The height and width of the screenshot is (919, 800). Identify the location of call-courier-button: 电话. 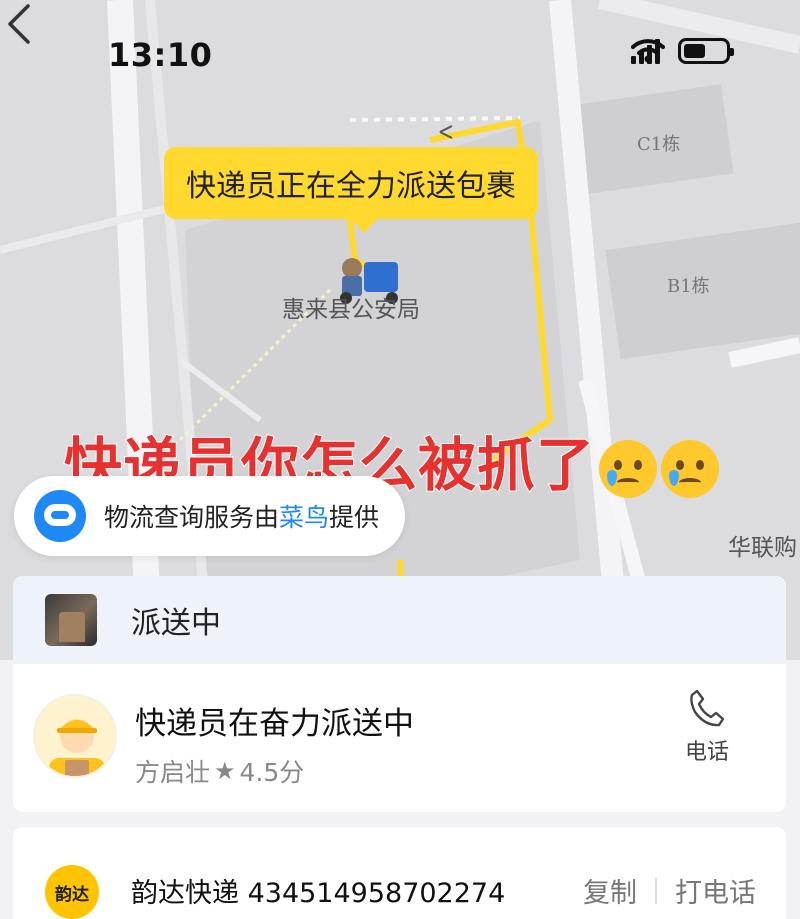
(707, 727).